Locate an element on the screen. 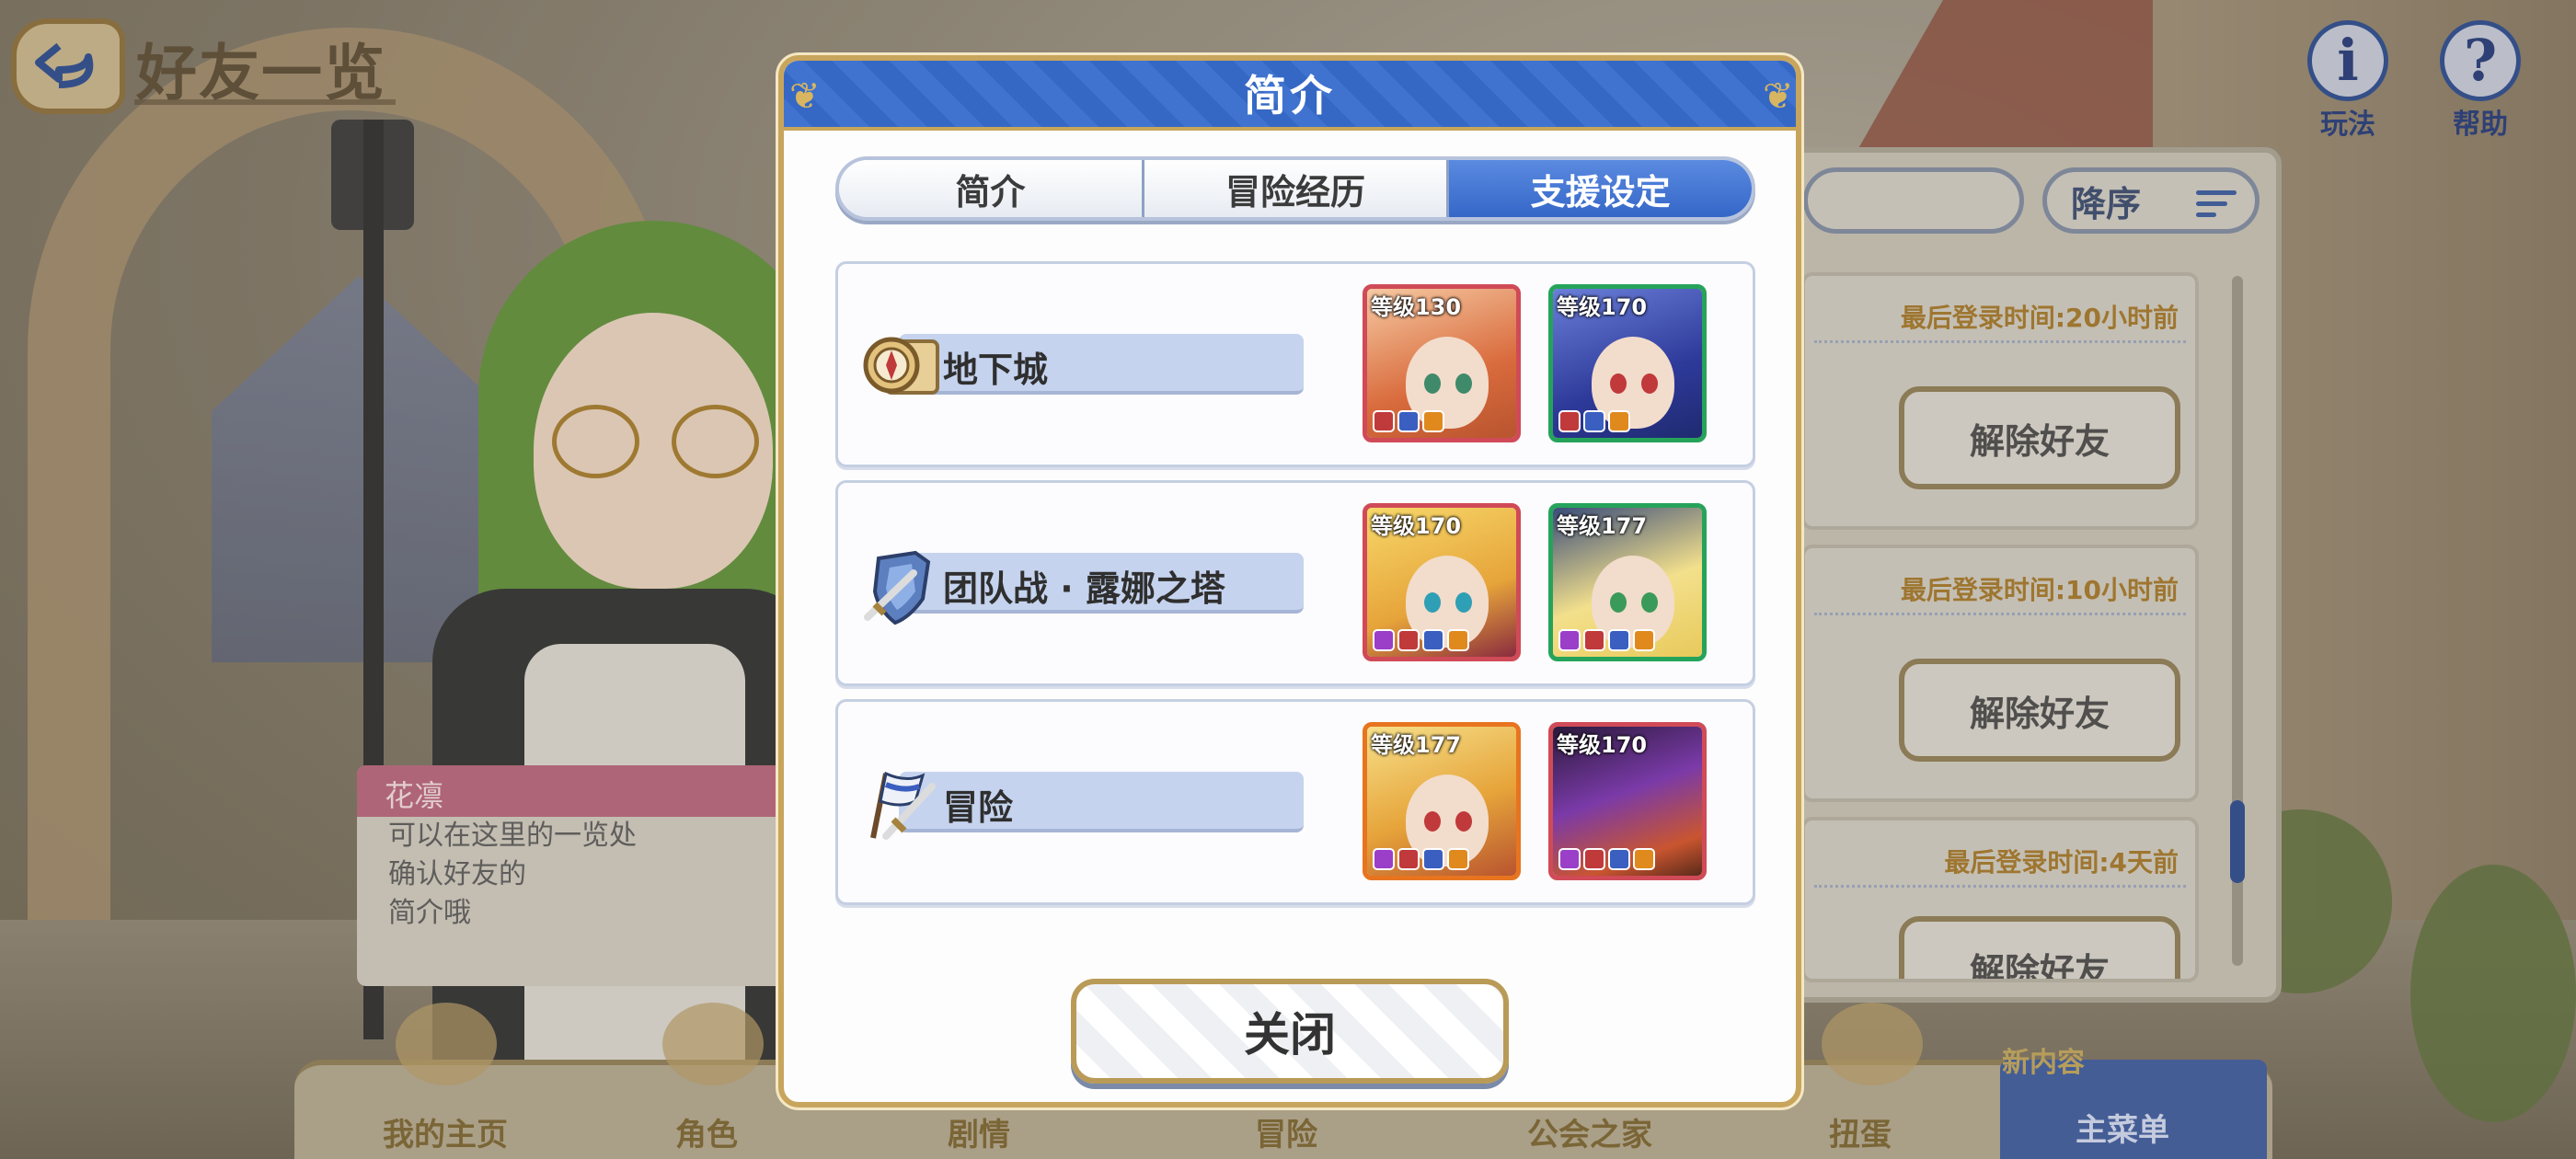 This screenshot has width=2576, height=1159. support-row-clan-battle: 团队战 · 露娜之塔 等级170 等级177 is located at coordinates (1295, 583).